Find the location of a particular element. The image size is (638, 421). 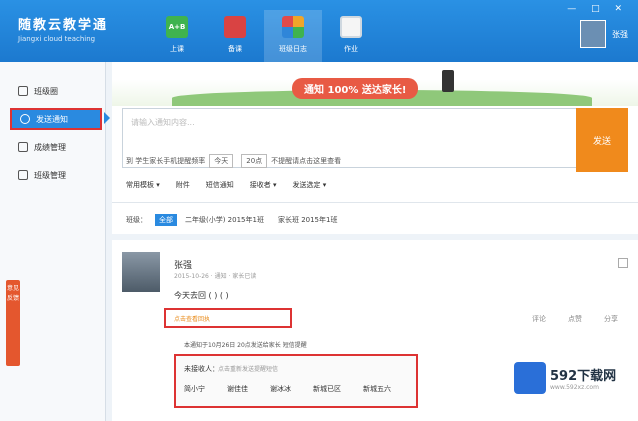

watermark: 592下载网 www.592xz.com is located at coordinates (574, 378).